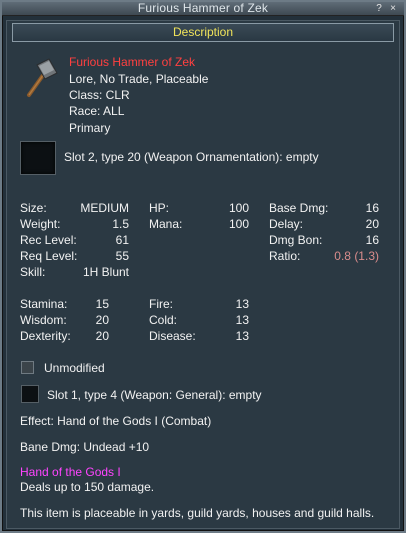  Describe the element at coordinates (97, 111) in the screenshot. I see `item-race: Race: ALL` at that location.